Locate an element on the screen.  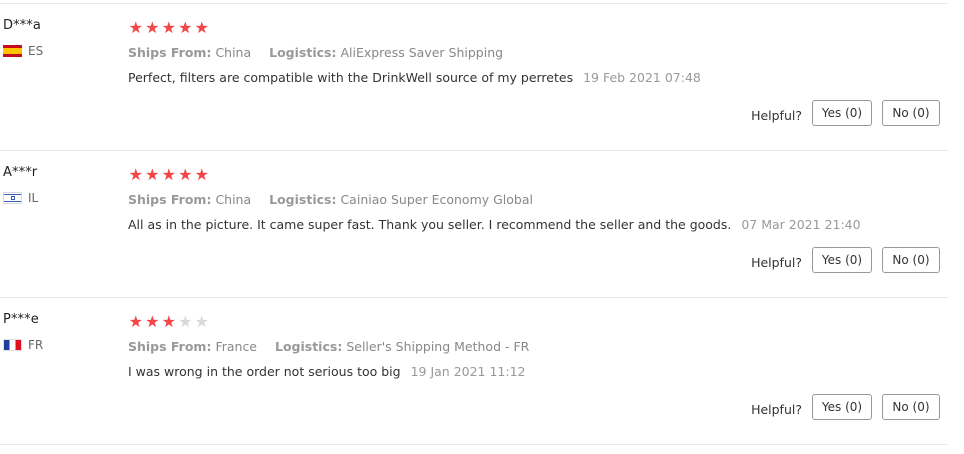
reviewer-name: A***r is located at coordinates (20, 172).